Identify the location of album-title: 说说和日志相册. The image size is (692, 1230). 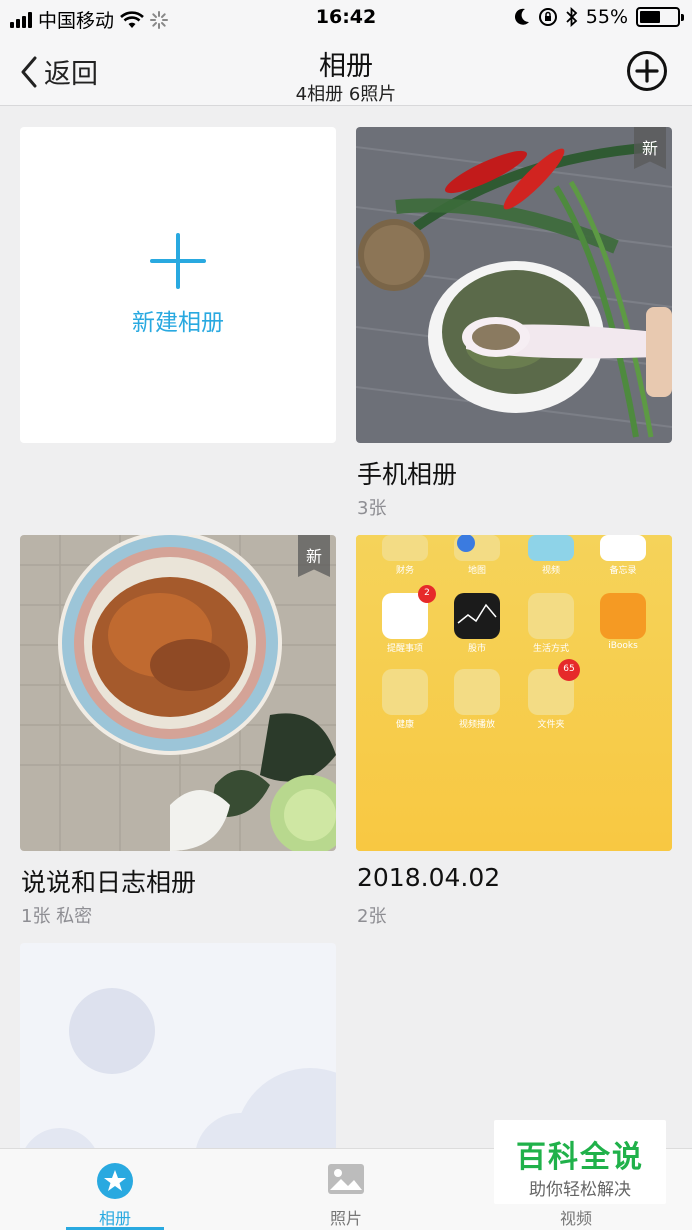
(109, 882).